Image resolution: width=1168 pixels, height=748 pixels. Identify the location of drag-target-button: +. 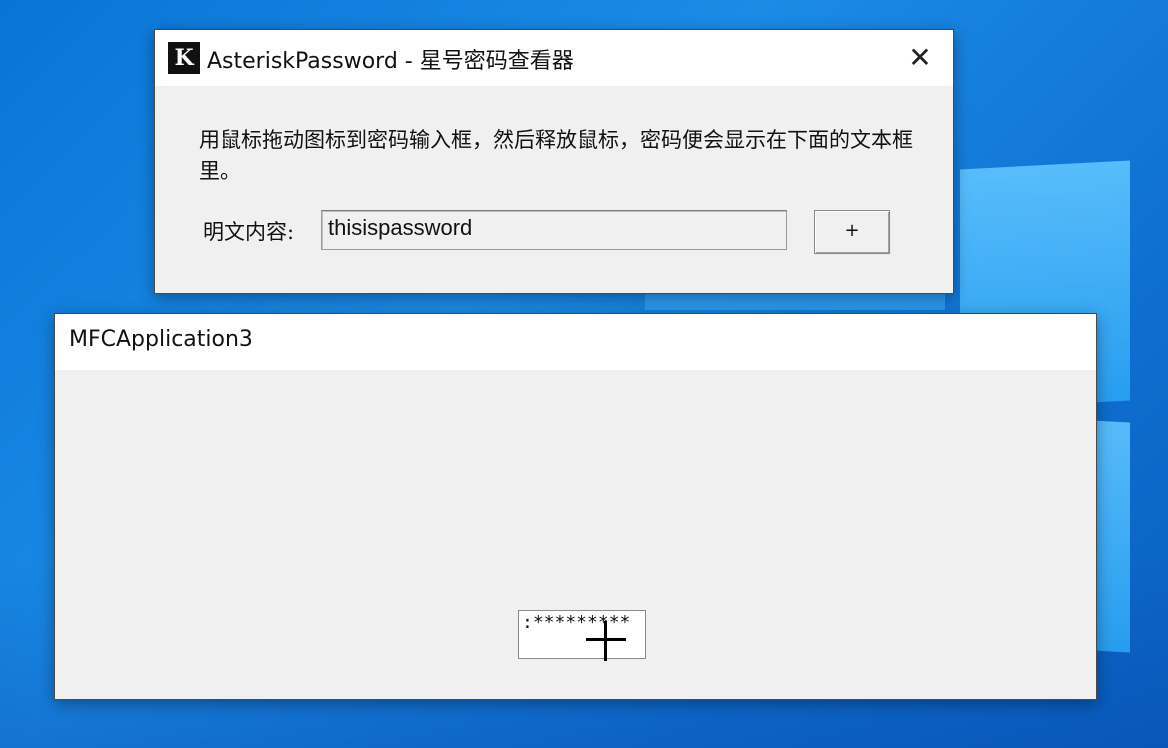
(852, 232).